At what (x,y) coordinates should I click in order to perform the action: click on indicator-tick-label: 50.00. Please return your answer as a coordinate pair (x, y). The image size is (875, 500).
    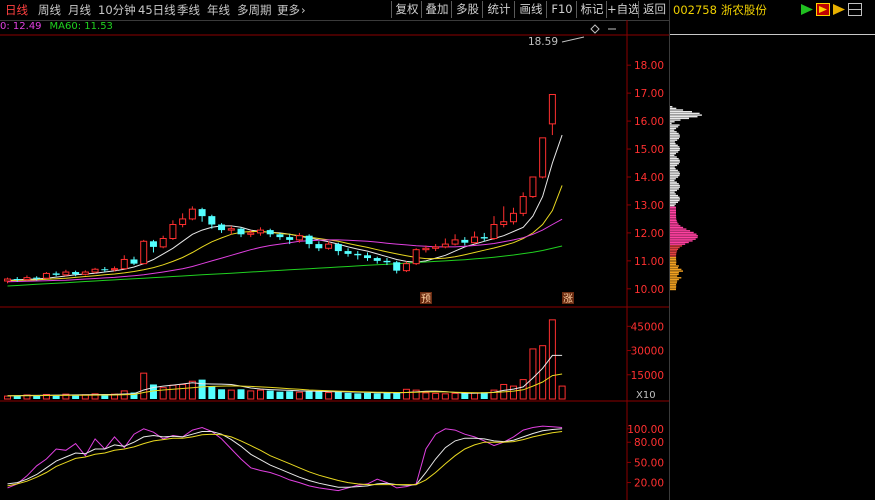
    Looking at the image, I should click on (649, 463).